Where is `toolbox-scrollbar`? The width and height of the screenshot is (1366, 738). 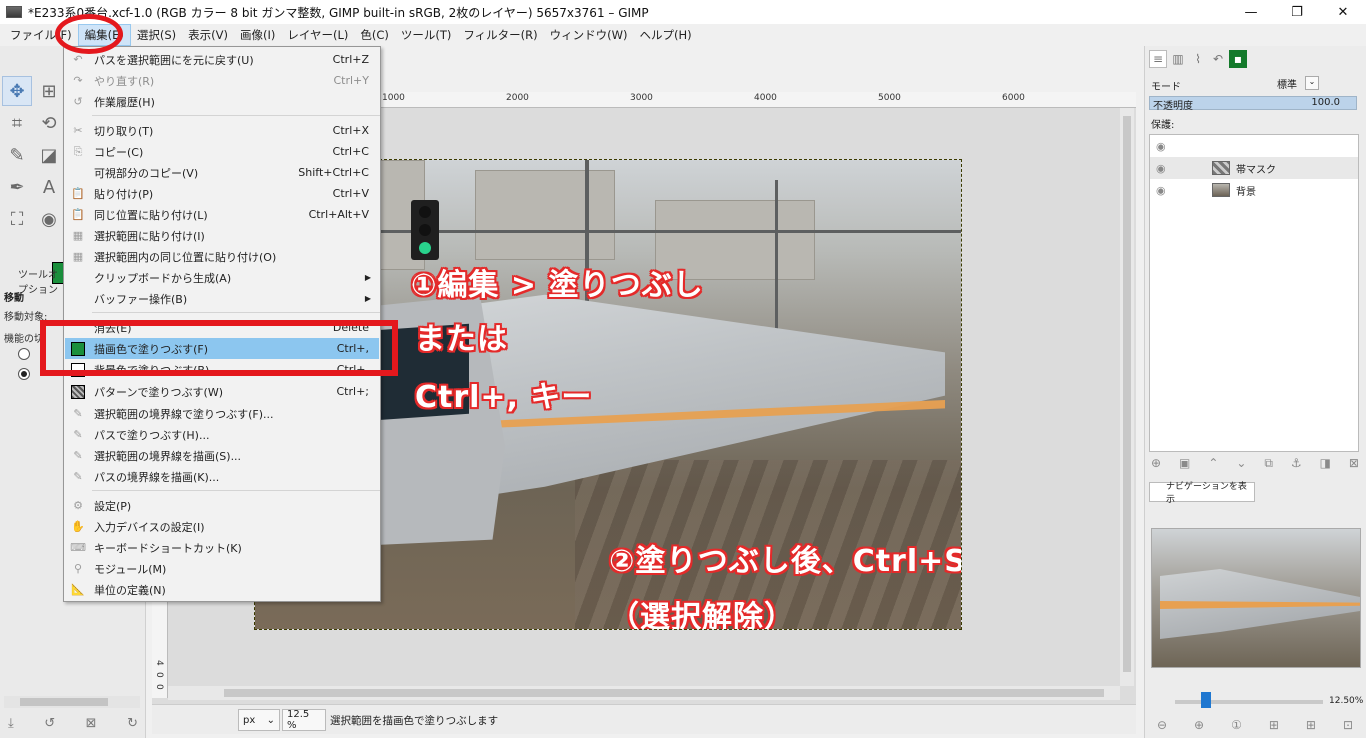
toolbox-scrollbar is located at coordinates (72, 702).